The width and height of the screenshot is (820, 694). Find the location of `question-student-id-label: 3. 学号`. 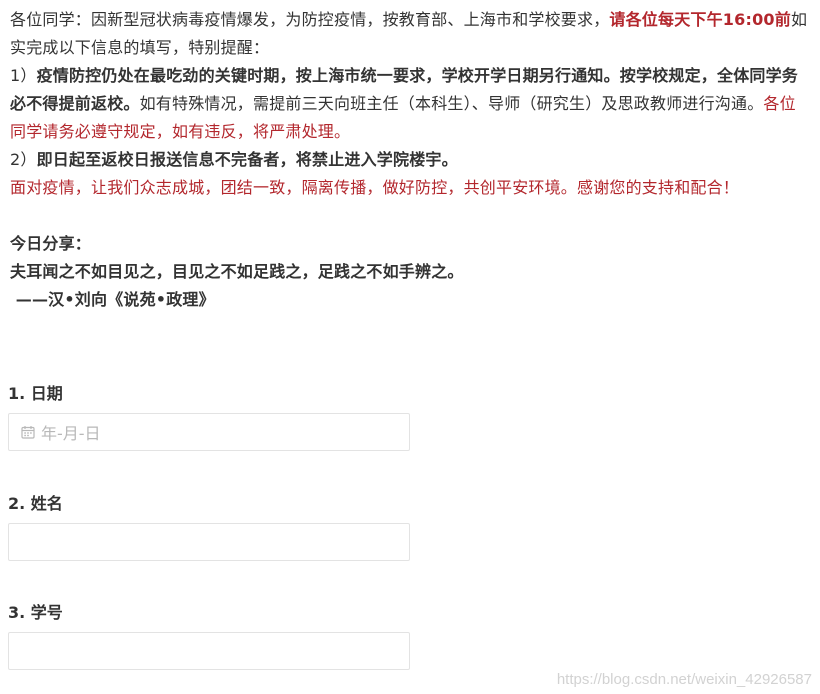

question-student-id-label: 3. 学号 is located at coordinates (35, 612).